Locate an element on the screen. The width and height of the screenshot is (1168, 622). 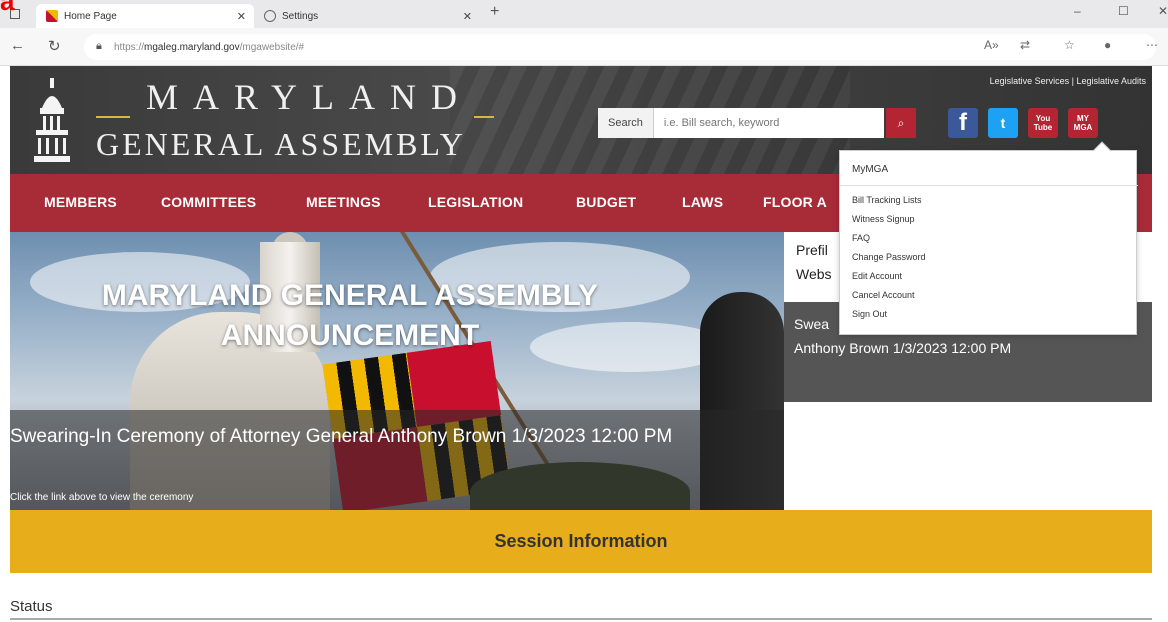
facebook-icon: f is located at coordinates (963, 123).